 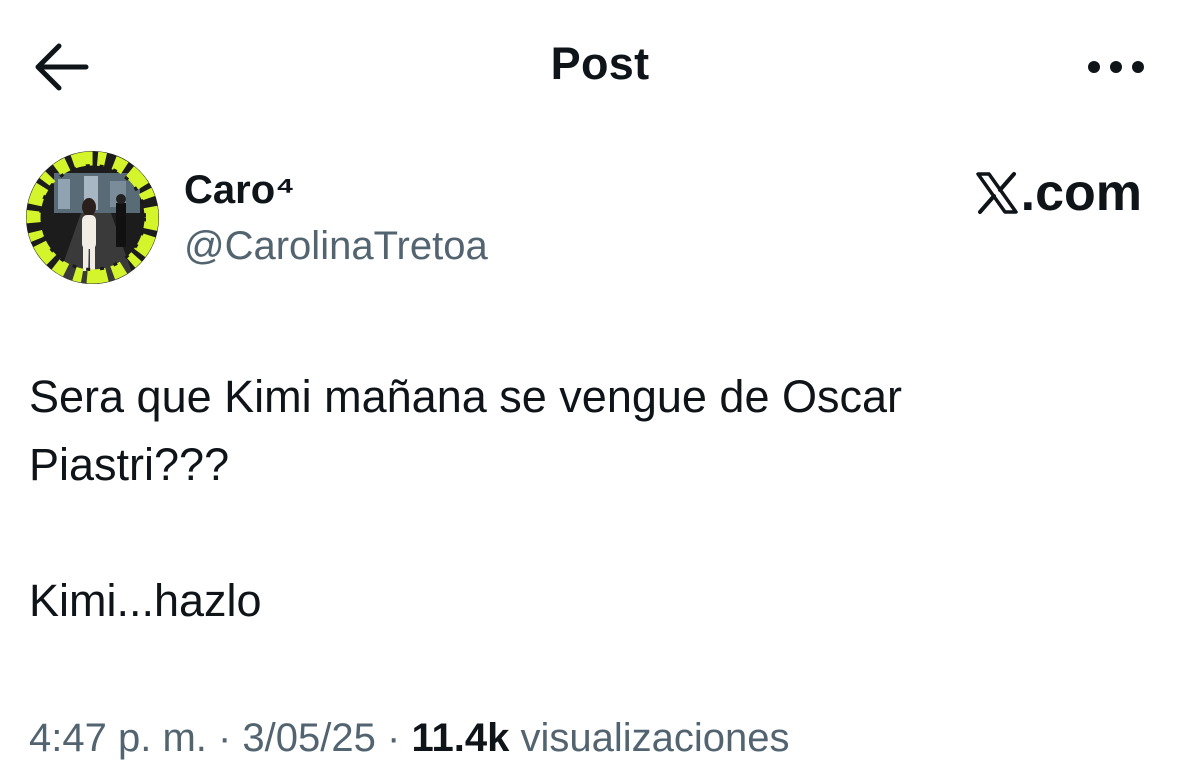 What do you see at coordinates (239, 190) in the screenshot?
I see `author-display-name: Caro⁴` at bounding box center [239, 190].